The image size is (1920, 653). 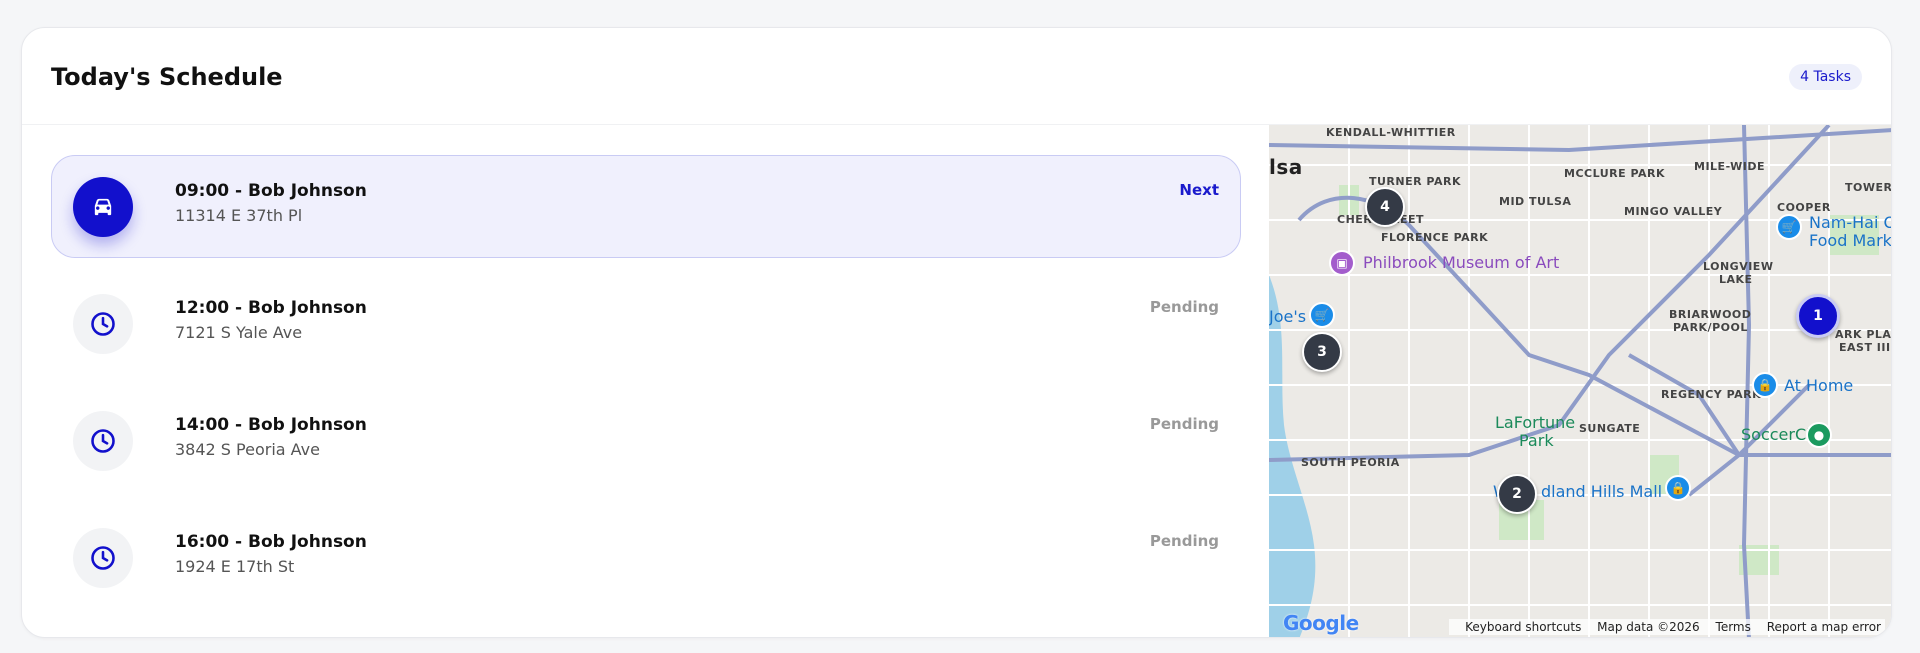 What do you see at coordinates (1868, 187) in the screenshot?
I see `map-label: TOWER H` at bounding box center [1868, 187].